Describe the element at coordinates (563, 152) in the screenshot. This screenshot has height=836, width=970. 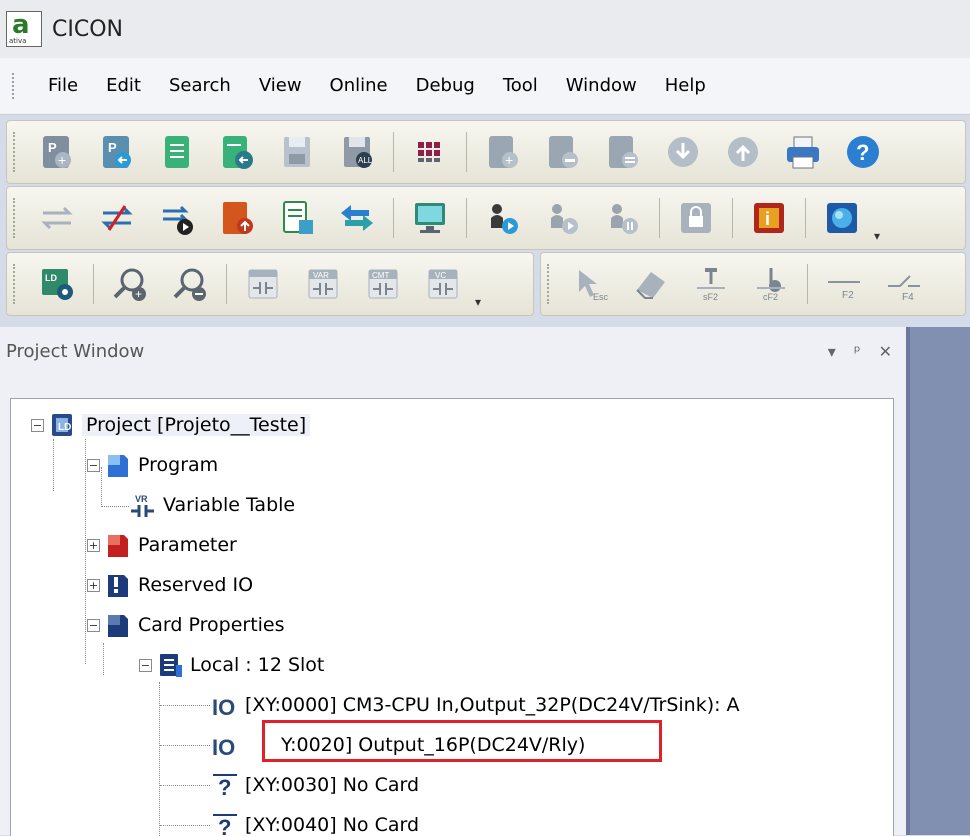
I see `delete-program-icon` at that location.